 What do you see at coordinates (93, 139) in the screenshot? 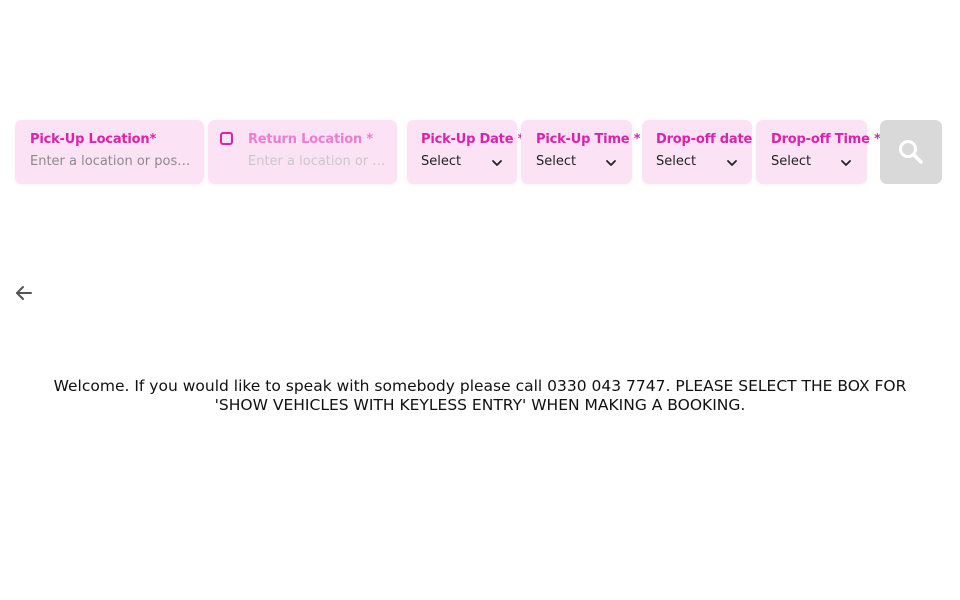
I see `pickup-location-label: Pick-Up Location*` at bounding box center [93, 139].